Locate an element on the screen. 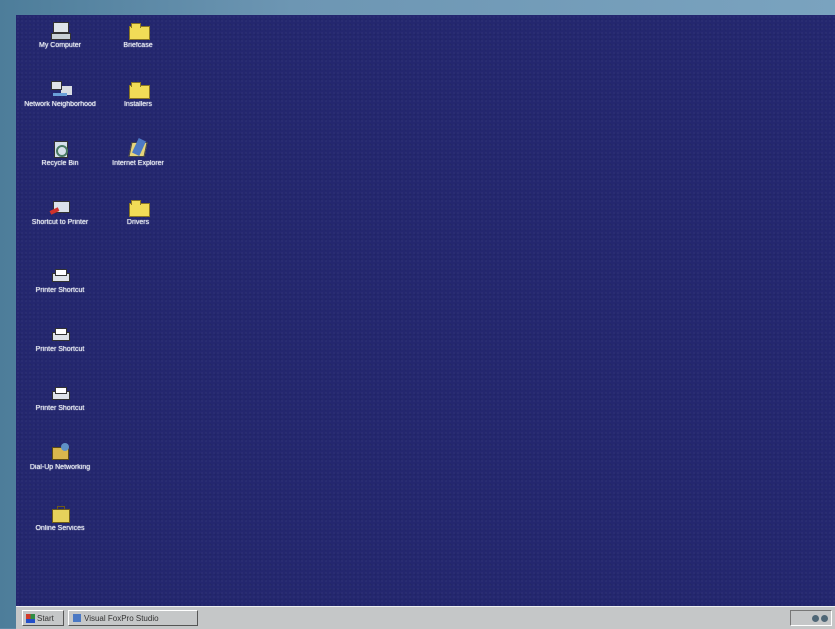  desktop-icon-label: Online Services is located at coordinates (60, 528).